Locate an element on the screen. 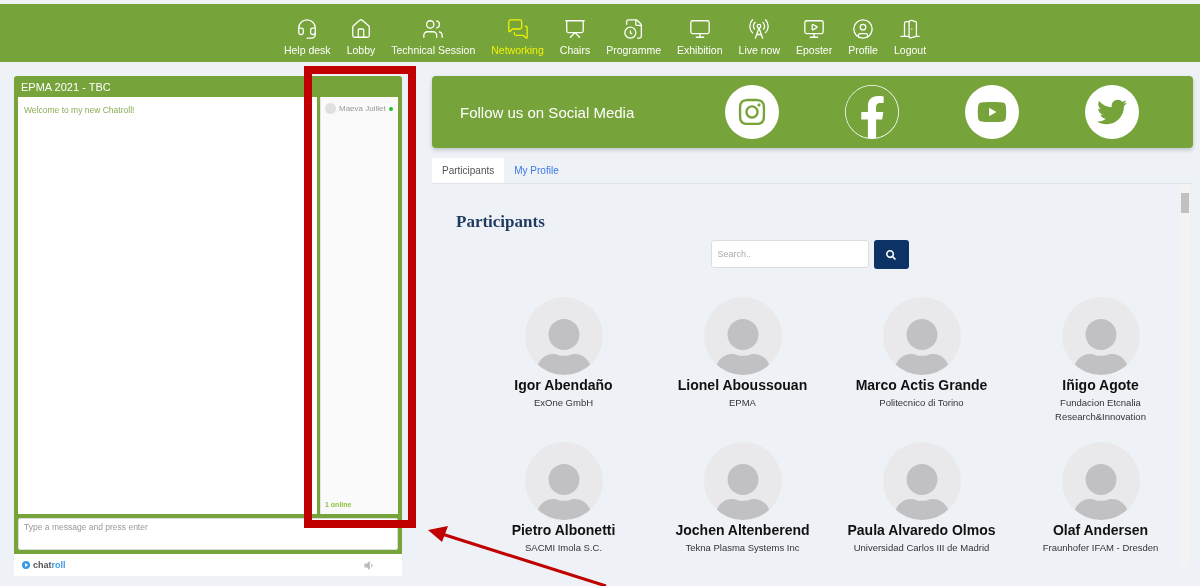  participant-organization: Politecnico di Torino is located at coordinates (921, 403).